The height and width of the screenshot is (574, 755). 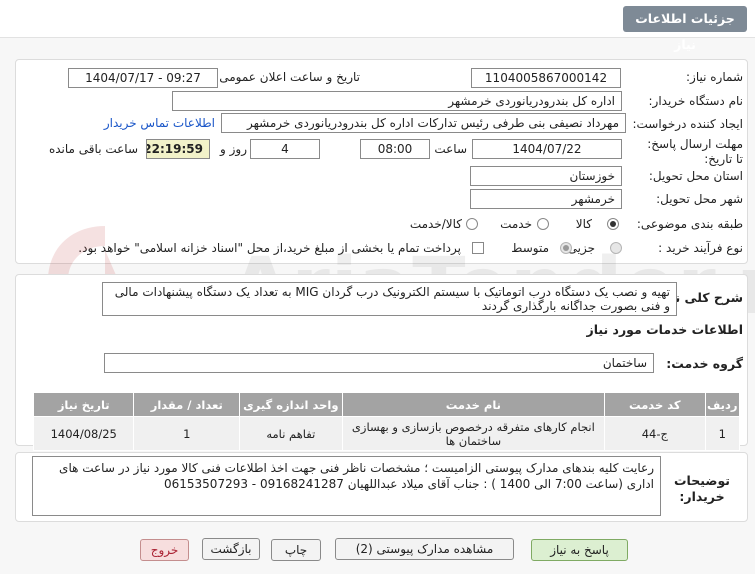 What do you see at coordinates (699, 199) in the screenshot?
I see `city-label: شهر محل تحویل:` at bounding box center [699, 199].